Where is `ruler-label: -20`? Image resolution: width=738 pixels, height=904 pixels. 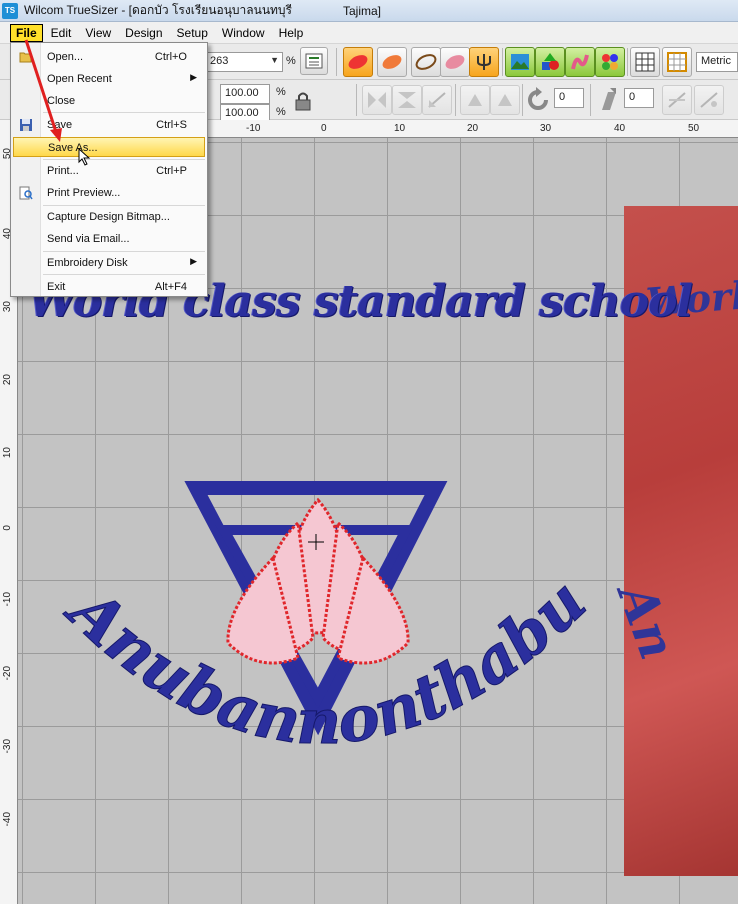 ruler-label: -20 is located at coordinates (7, 673).